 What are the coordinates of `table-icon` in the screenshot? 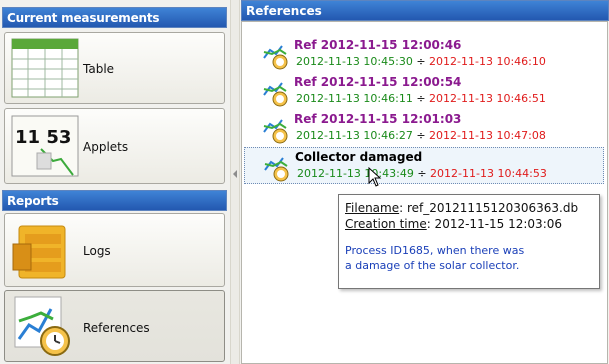 It's located at (45, 68).